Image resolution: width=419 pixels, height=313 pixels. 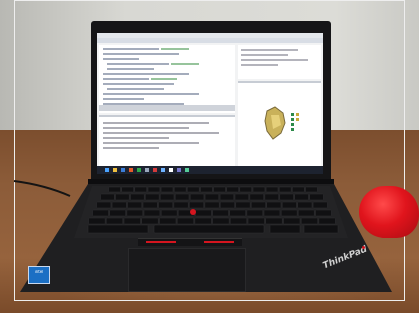 I want to click on spacebar, so click(x=209, y=229).